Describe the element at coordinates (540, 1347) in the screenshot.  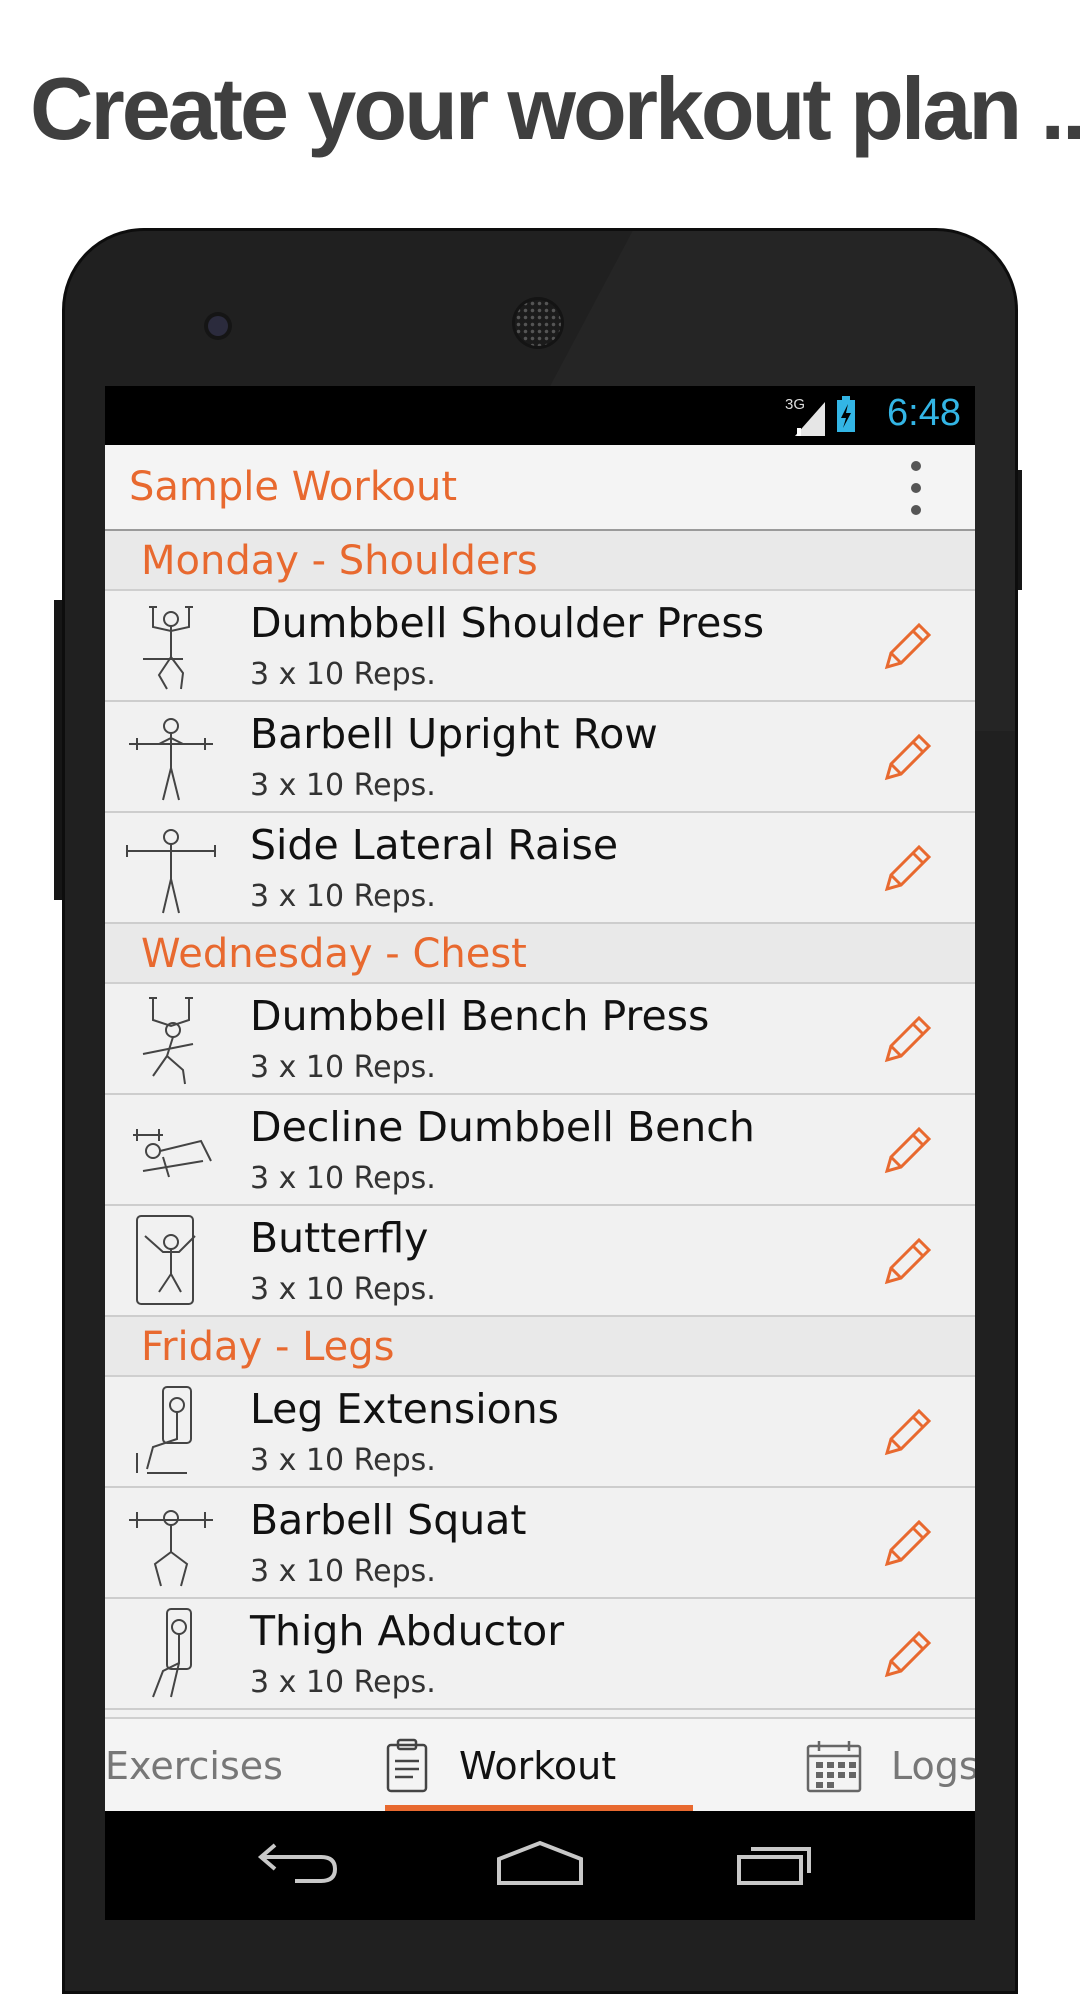
I see `section-header-friday: Friday - Legs` at that location.